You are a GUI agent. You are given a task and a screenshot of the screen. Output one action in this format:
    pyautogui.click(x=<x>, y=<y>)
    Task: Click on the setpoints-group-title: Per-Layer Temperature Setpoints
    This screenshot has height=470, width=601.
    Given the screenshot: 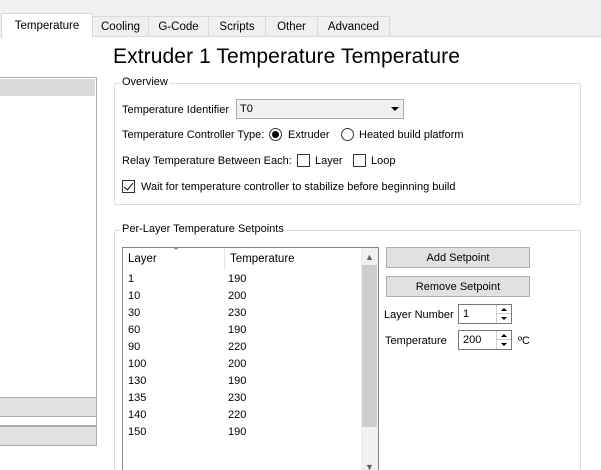 What is the action you would take?
    pyautogui.click(x=203, y=229)
    